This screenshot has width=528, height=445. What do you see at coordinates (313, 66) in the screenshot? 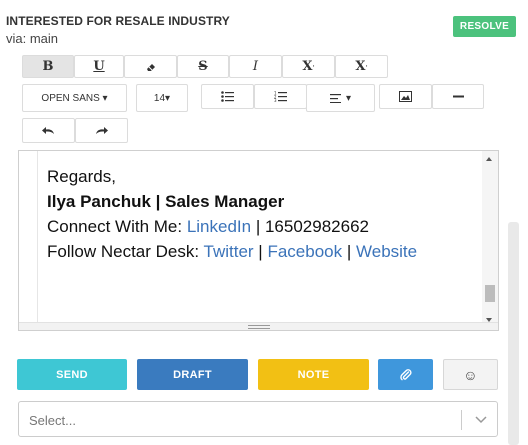
I see `superscript-mark: ·` at bounding box center [313, 66].